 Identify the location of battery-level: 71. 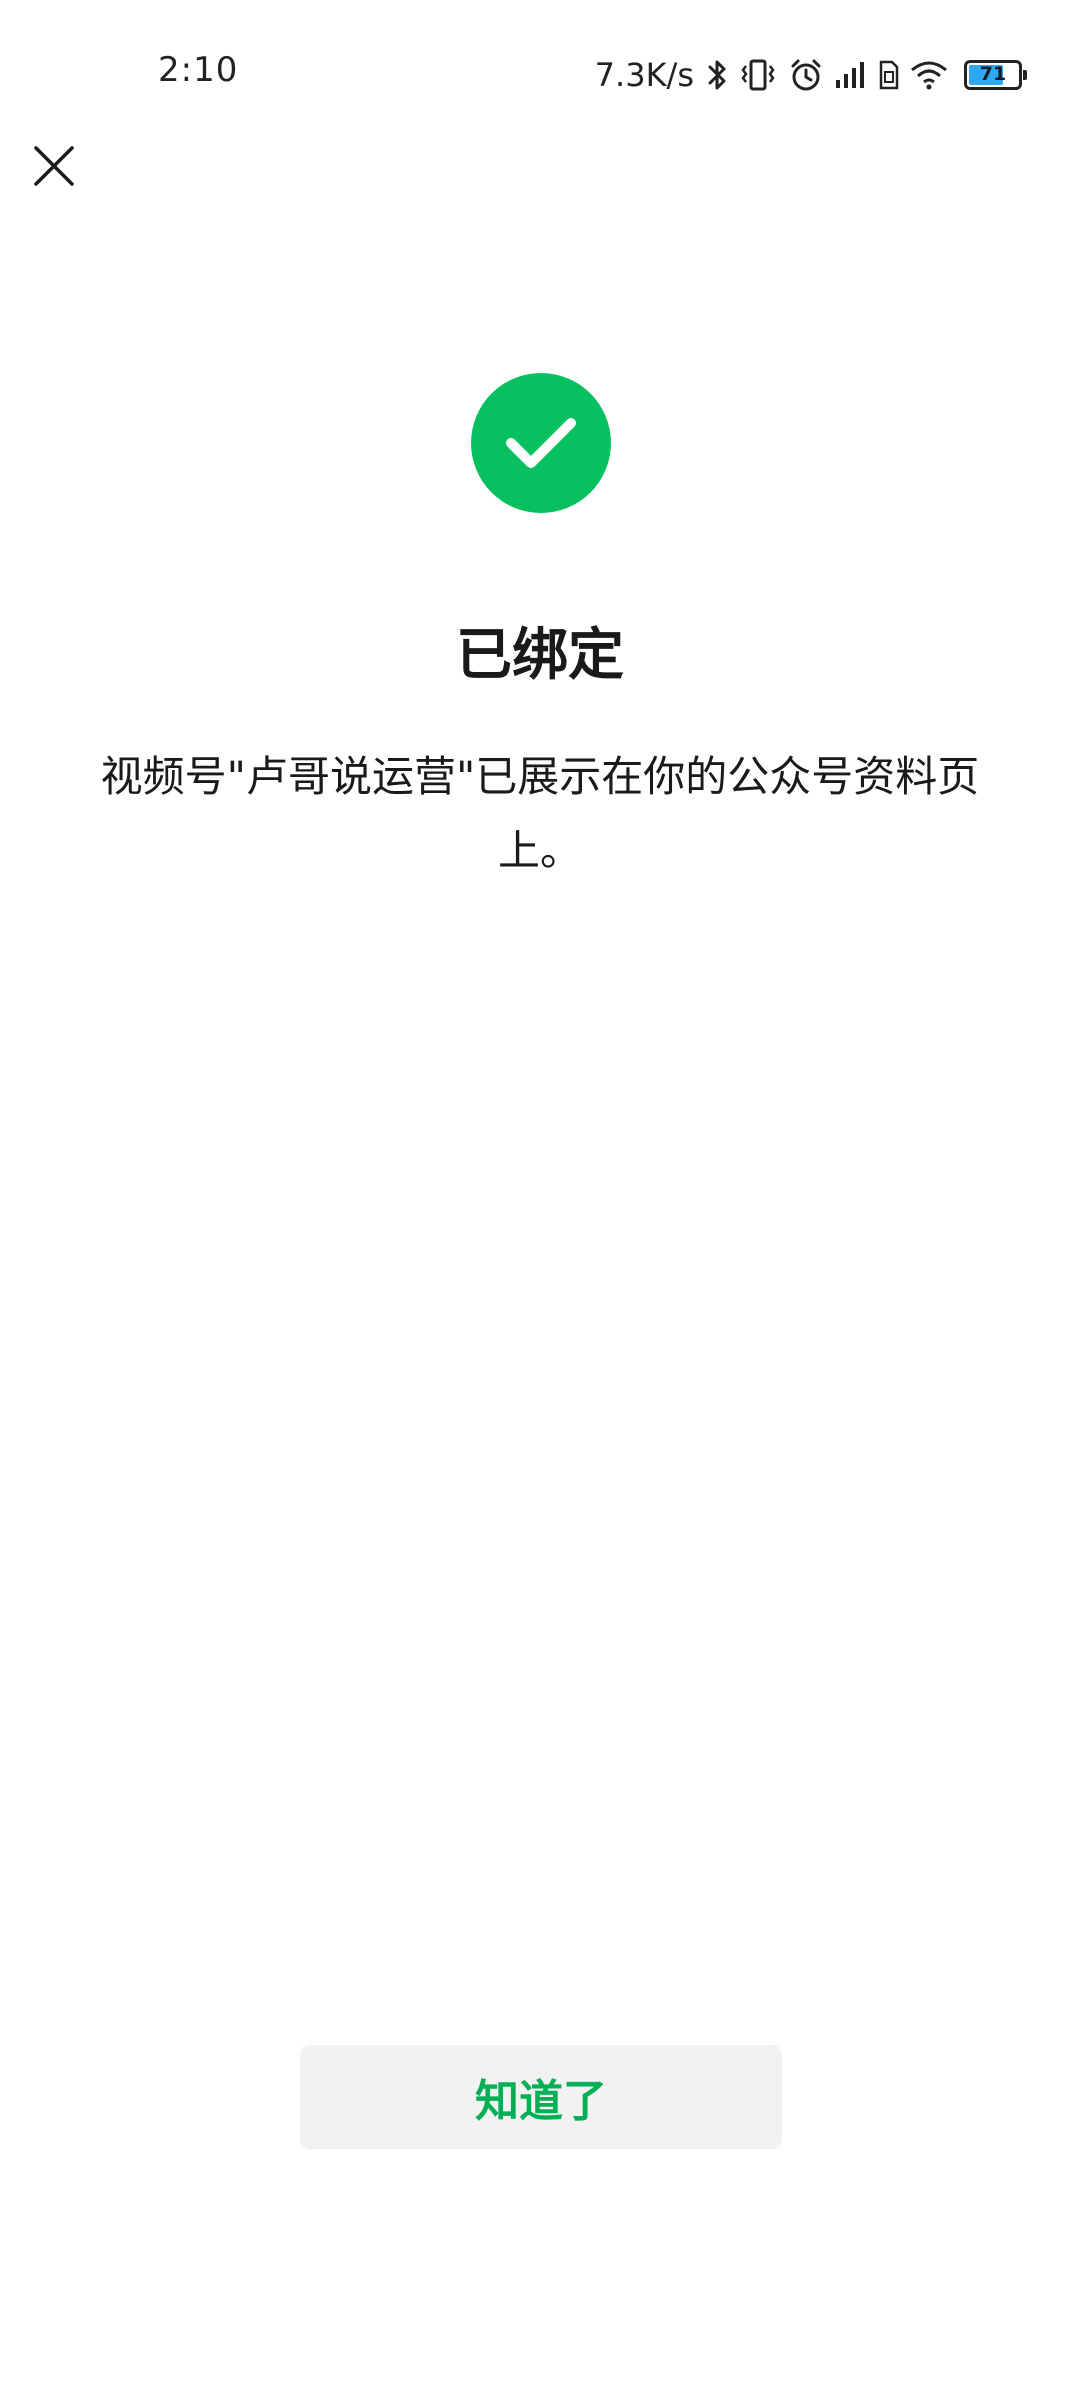
(993, 74).